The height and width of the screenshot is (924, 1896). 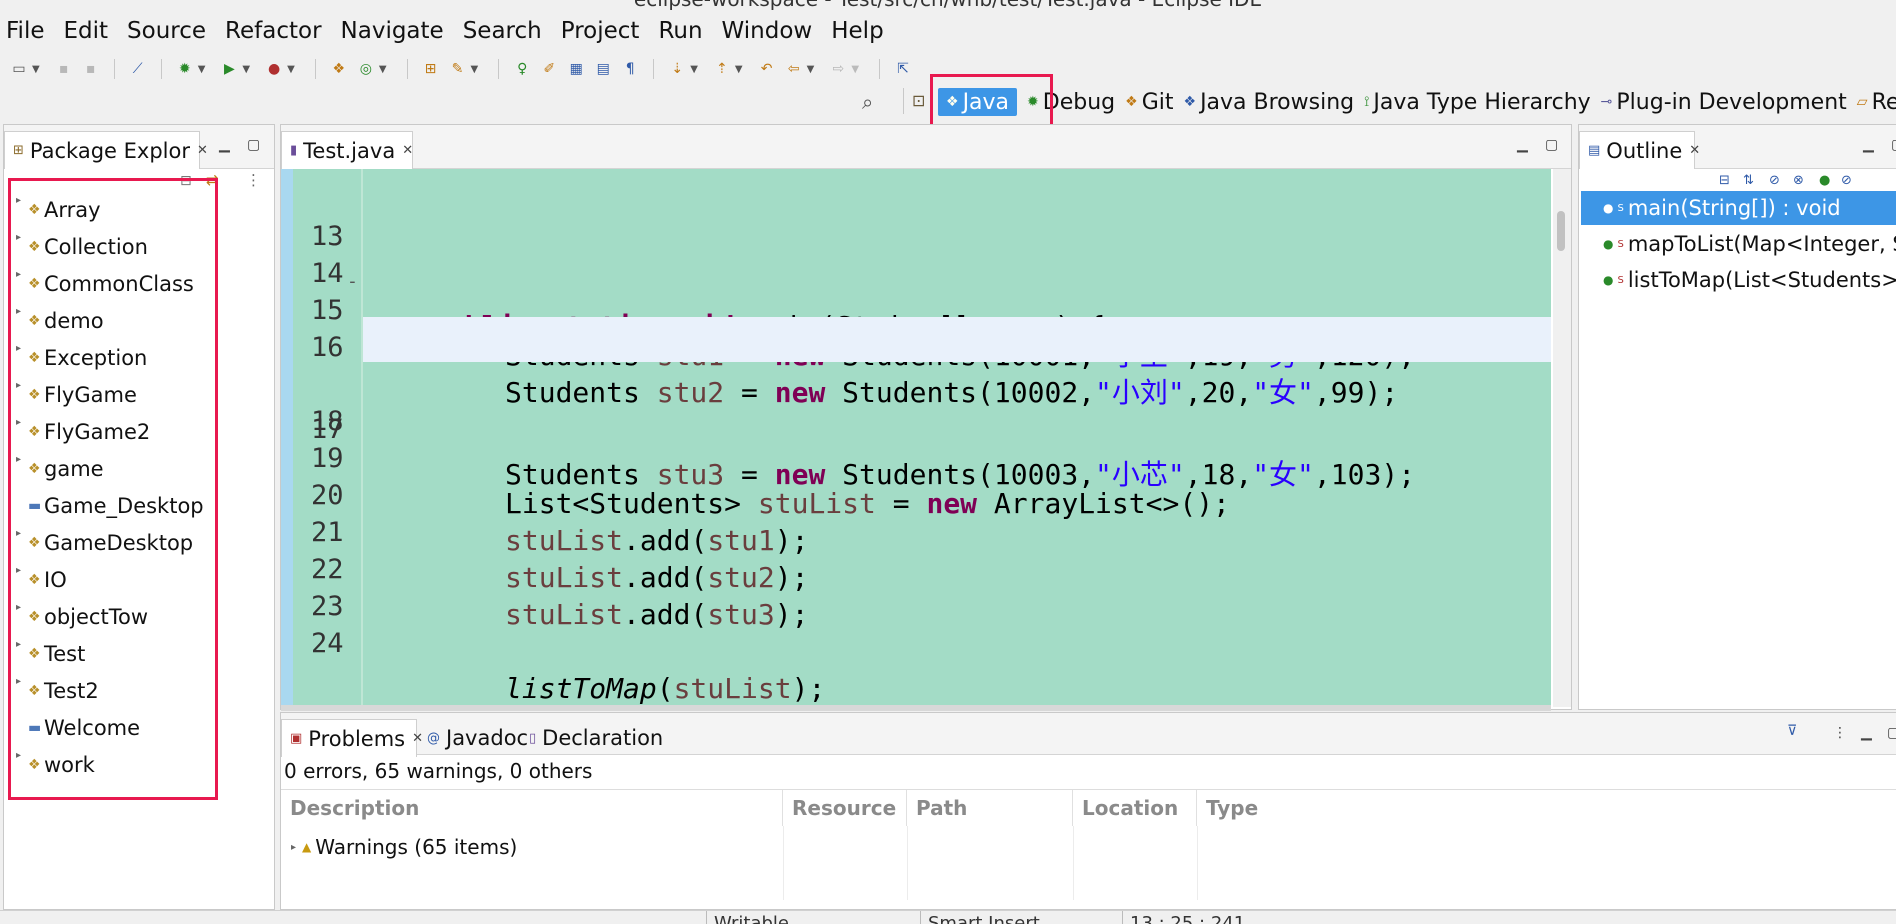 I want to click on toggle-highlight-icon: ✐, so click(x=549, y=69).